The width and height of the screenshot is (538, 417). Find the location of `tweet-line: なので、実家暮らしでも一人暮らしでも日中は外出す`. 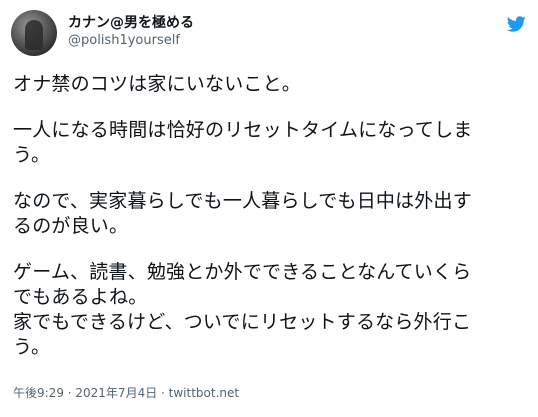

tweet-line: なので、実家暮らしでも一人暮らしでも日中は外出す is located at coordinates (242, 201).